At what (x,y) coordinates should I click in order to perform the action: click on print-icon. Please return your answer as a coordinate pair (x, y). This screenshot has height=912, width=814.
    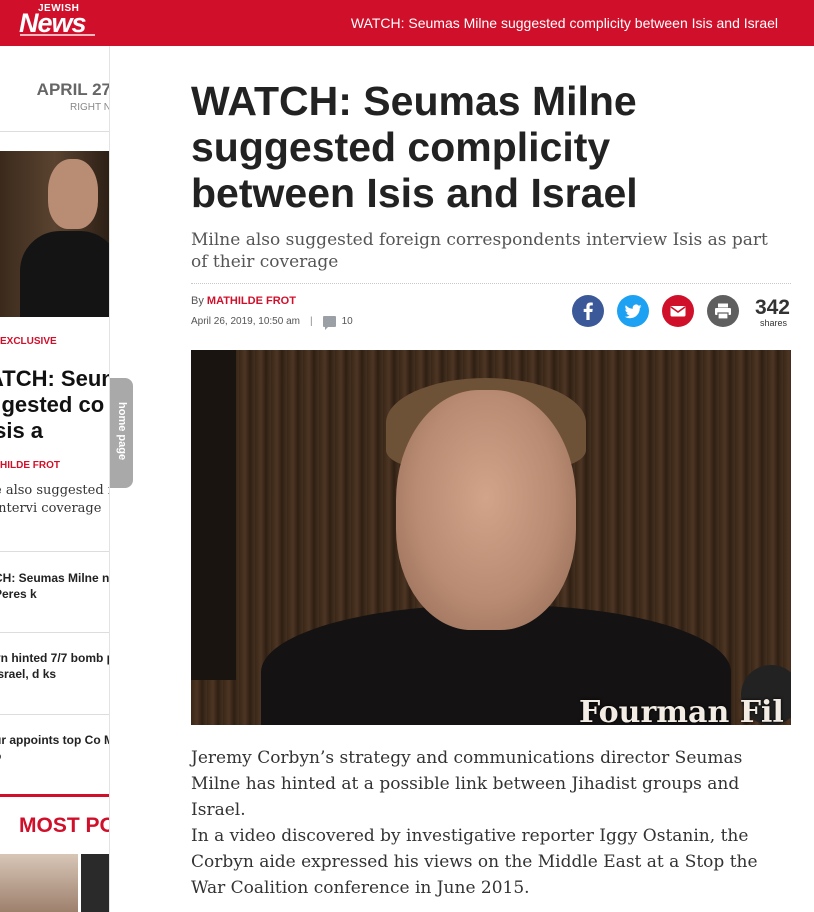
    Looking at the image, I should click on (723, 311).